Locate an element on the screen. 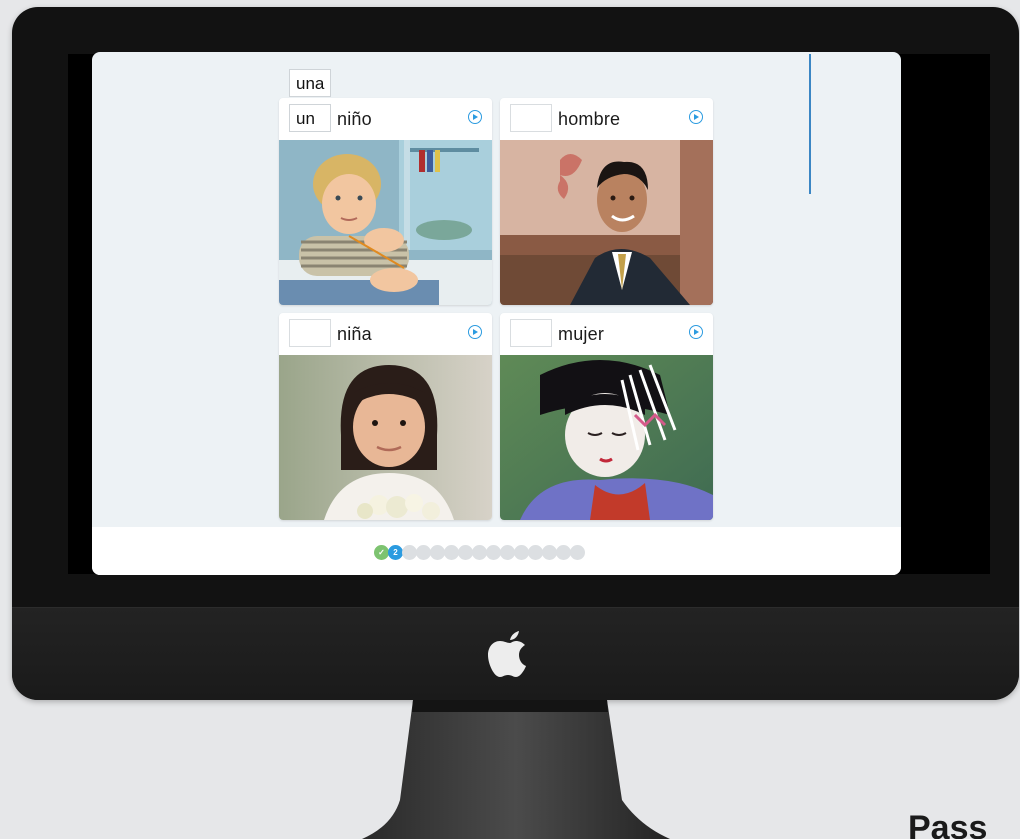 Image resolution: width=1020 pixels, height=839 pixels. man-photo is located at coordinates (606, 222).